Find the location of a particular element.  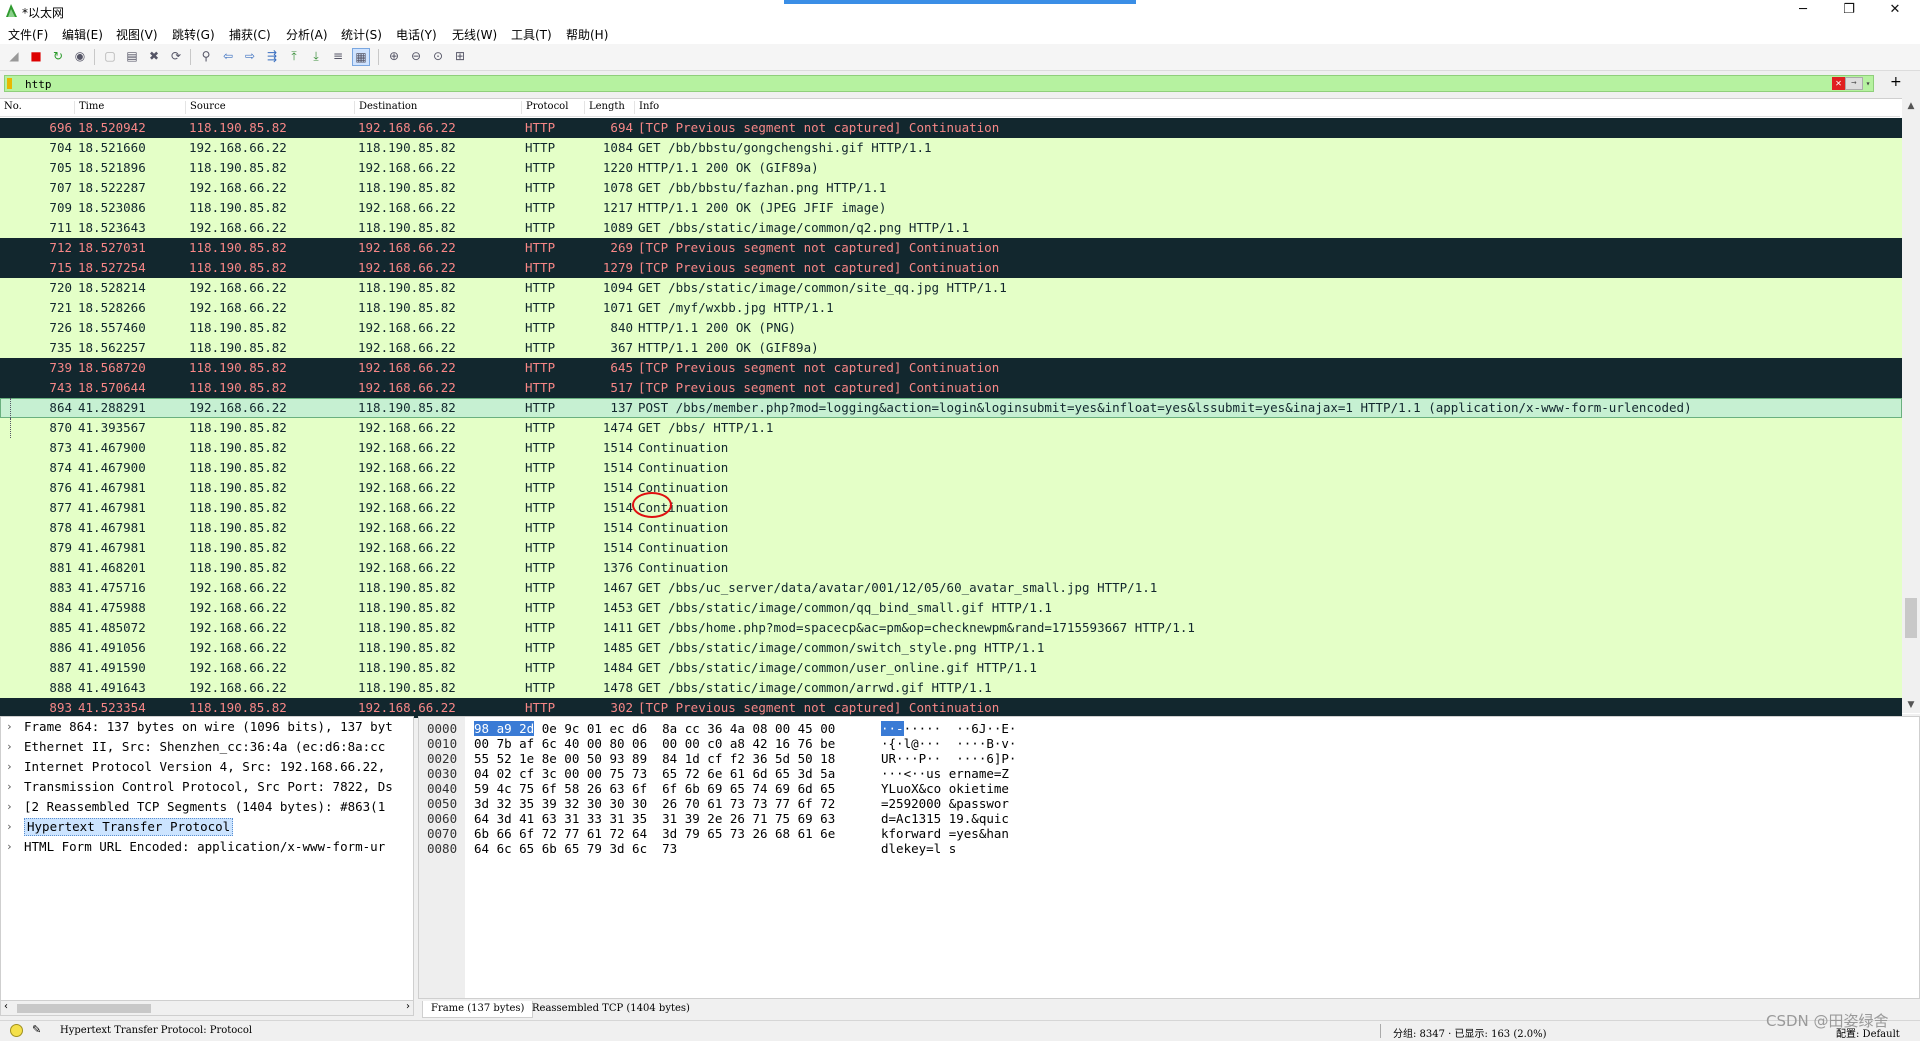

menu-telephony: 电话(Y) is located at coordinates (416, 34).